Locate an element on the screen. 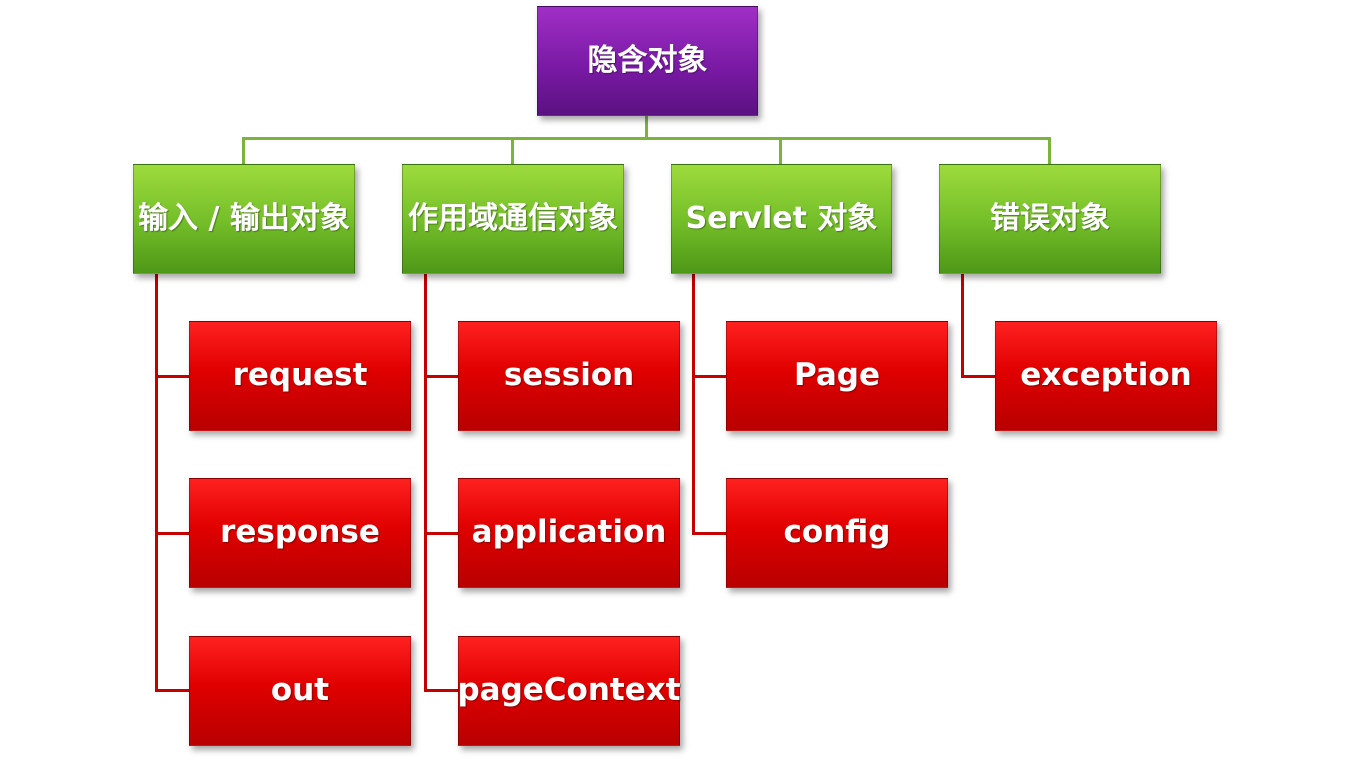 The image size is (1350, 760). leaf-node-page: Page is located at coordinates (837, 376).